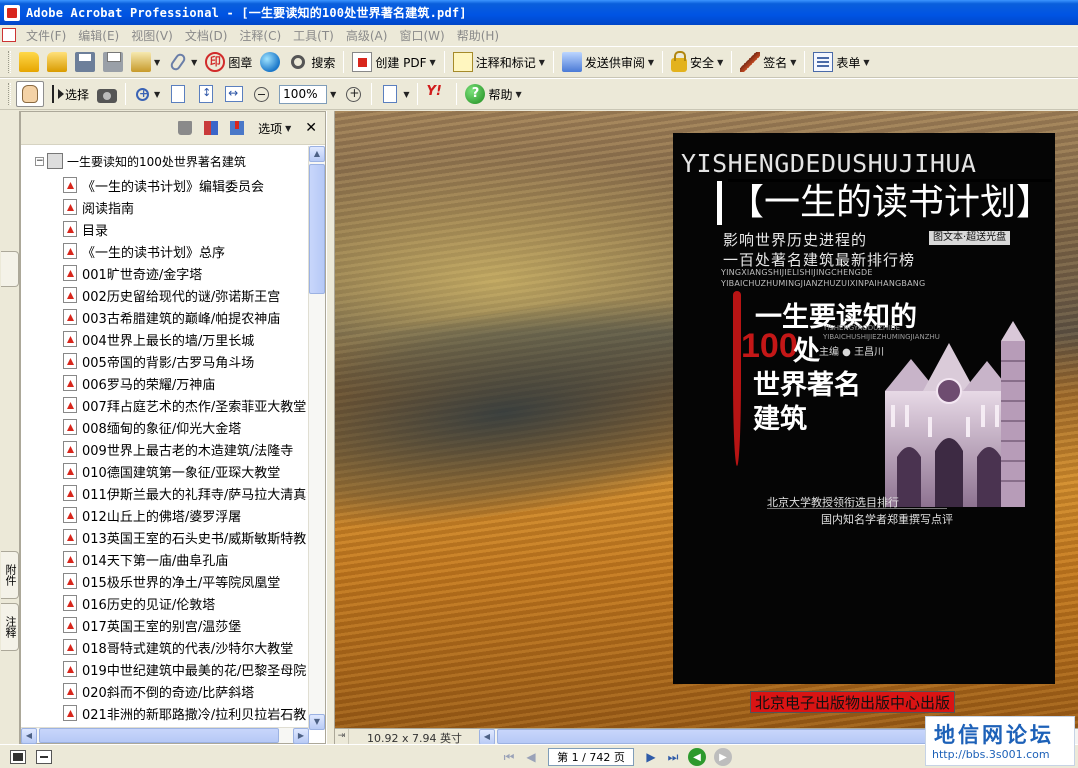 The height and width of the screenshot is (768, 1078). Describe the element at coordinates (145, 62) in the screenshot. I see `organize-pages-button: ▼` at that location.